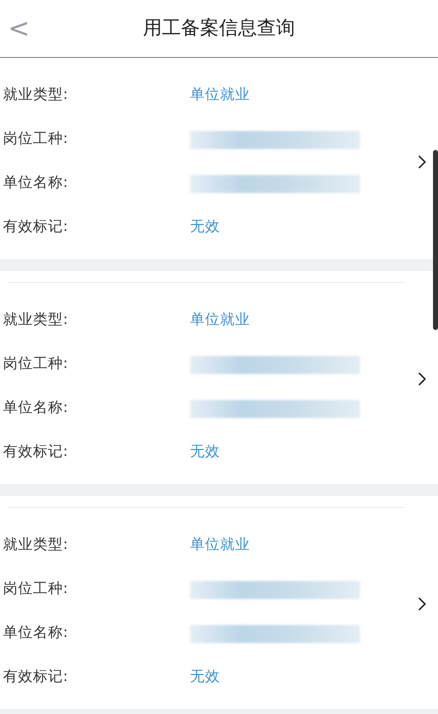 This screenshot has width=438, height=714. I want to click on page-title: 用工备案信息查询, so click(219, 28).